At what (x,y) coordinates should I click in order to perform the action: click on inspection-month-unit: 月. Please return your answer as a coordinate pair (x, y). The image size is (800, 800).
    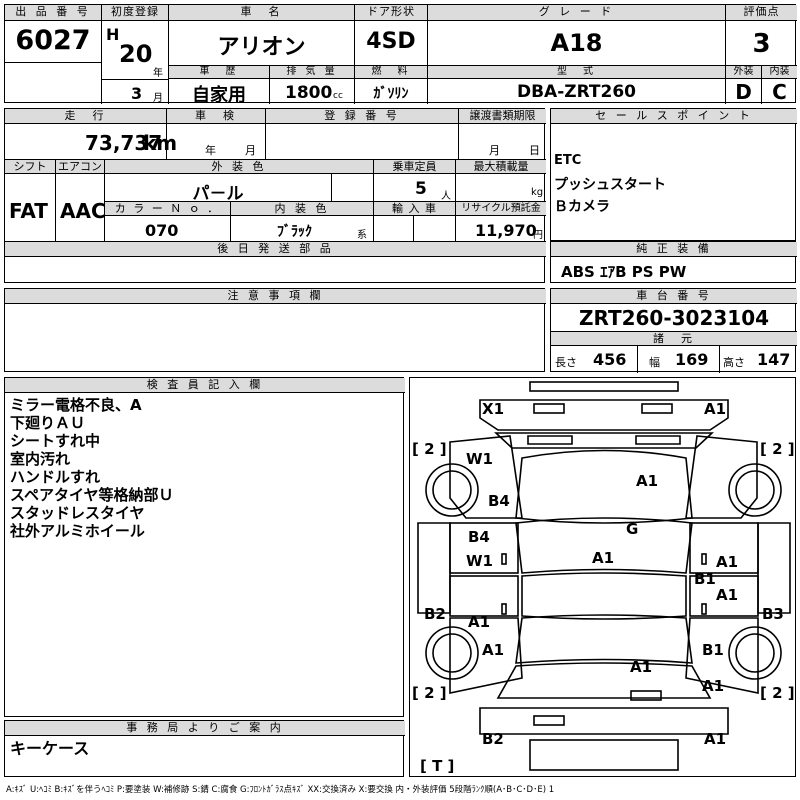
    Looking at the image, I should click on (250, 150).